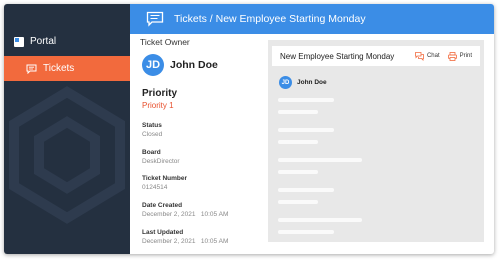 This screenshot has width=500, height=261. I want to click on portal-icon, so click(19, 41).